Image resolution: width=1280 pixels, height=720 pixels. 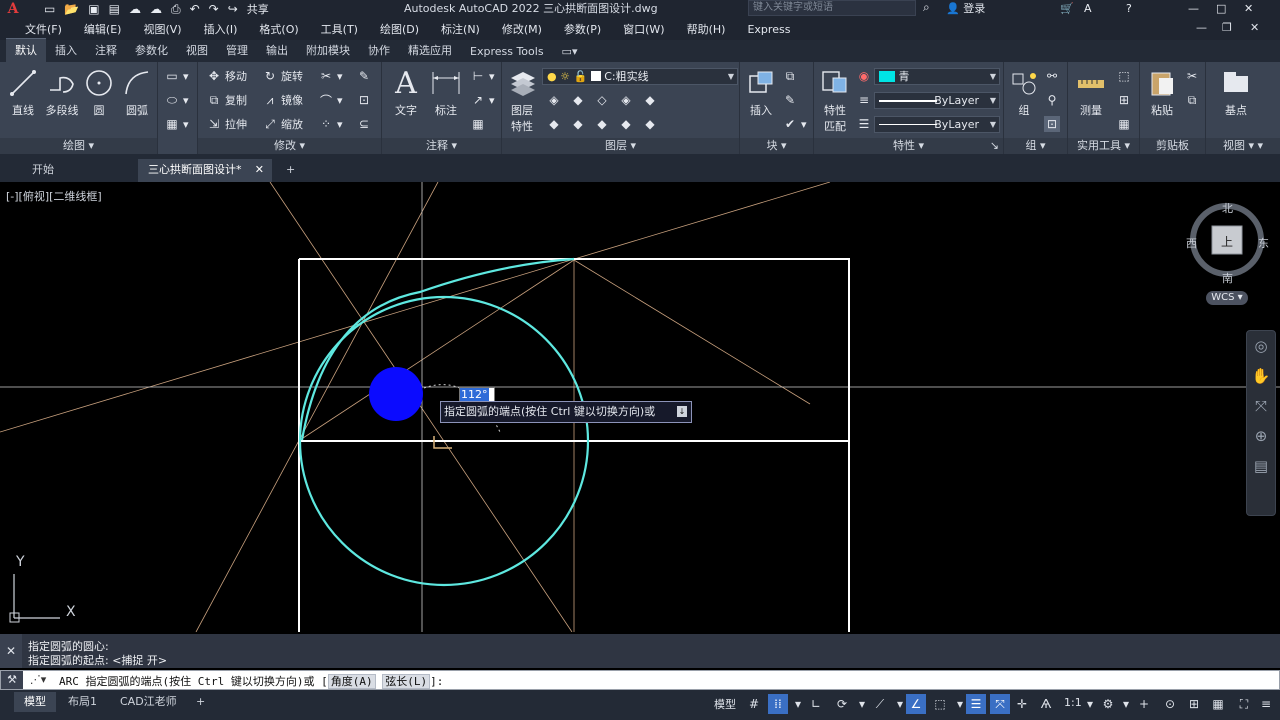 What do you see at coordinates (965, 9) in the screenshot?
I see `login-button: 👤 登录` at bounding box center [965, 9].